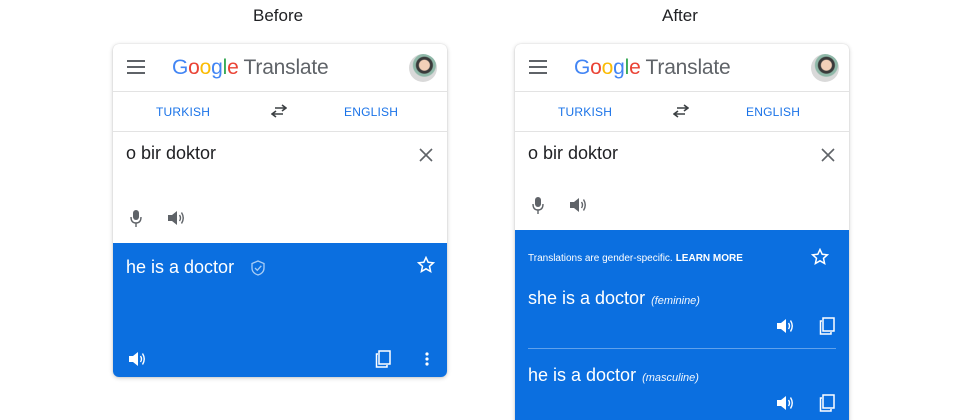  I want to click on before-caption: Before, so click(278, 15).